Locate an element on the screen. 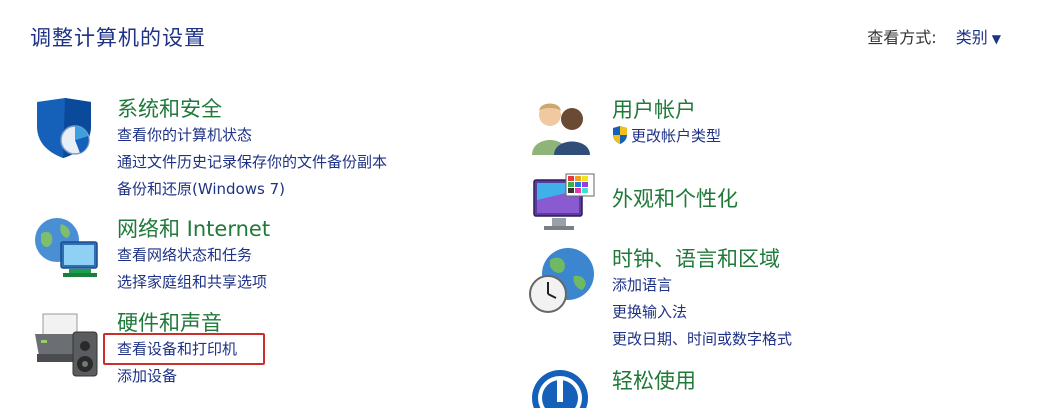  shield-icon is located at coordinates (64, 130).